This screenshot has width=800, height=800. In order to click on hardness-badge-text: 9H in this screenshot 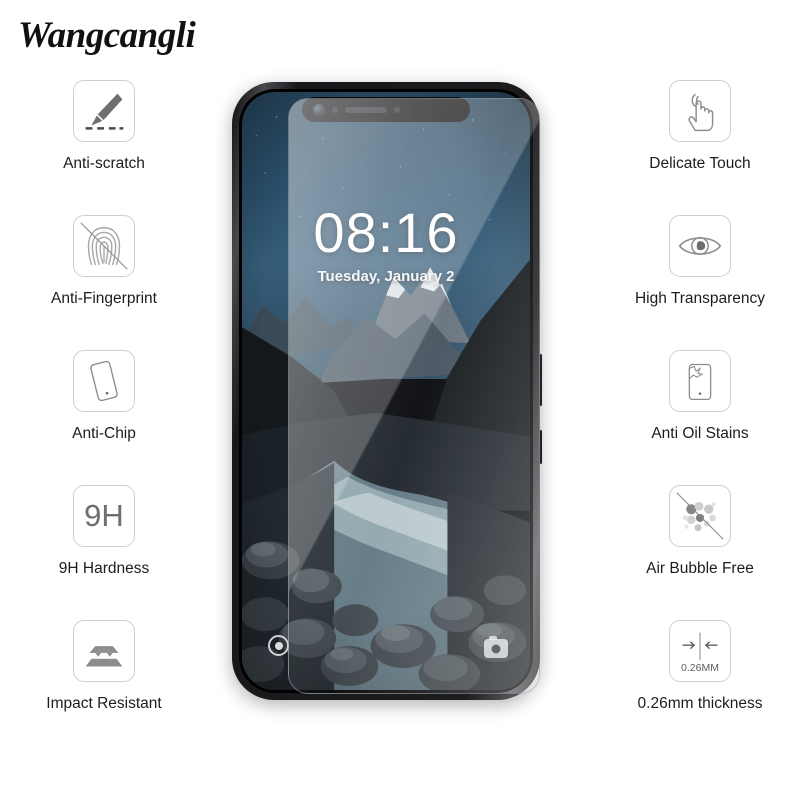, I will do `click(104, 515)`.